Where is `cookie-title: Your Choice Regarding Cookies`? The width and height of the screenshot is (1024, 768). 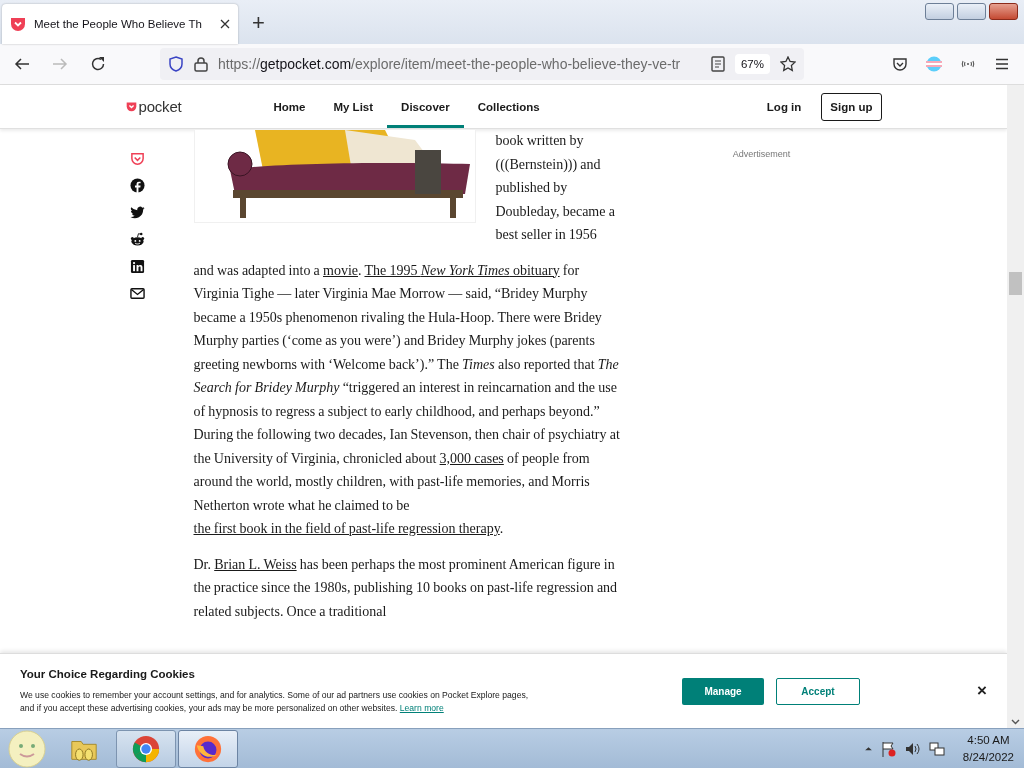 cookie-title: Your Choice Regarding Cookies is located at coordinates (108, 673).